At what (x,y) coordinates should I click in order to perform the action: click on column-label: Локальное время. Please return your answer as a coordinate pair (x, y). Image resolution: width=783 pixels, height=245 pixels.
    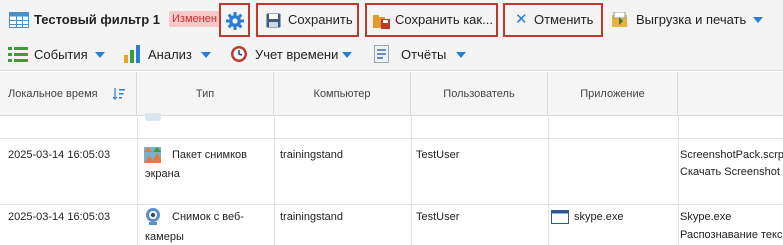
    Looking at the image, I should click on (53, 94).